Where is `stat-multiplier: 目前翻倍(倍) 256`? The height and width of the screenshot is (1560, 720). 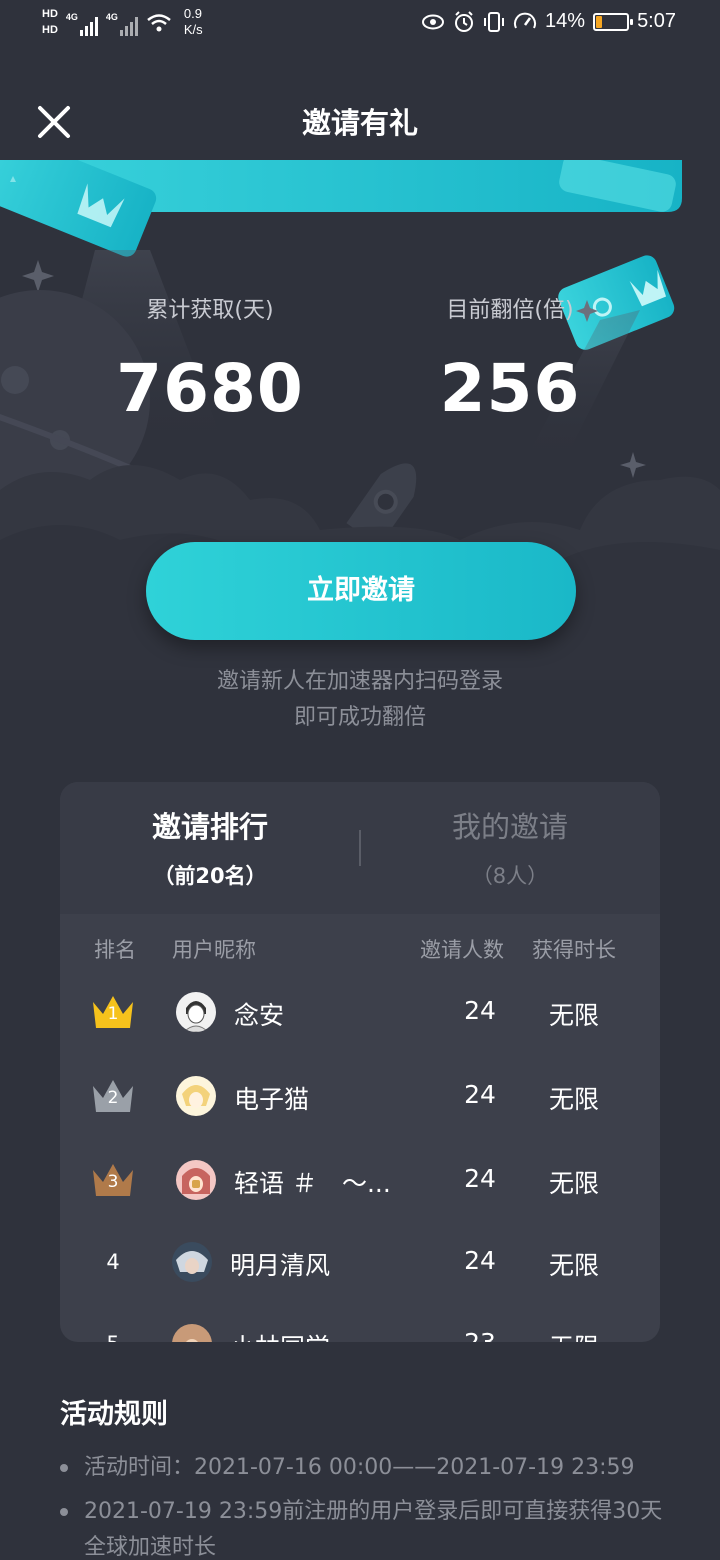 stat-multiplier: 目前翻倍(倍) 256 is located at coordinates (510, 359).